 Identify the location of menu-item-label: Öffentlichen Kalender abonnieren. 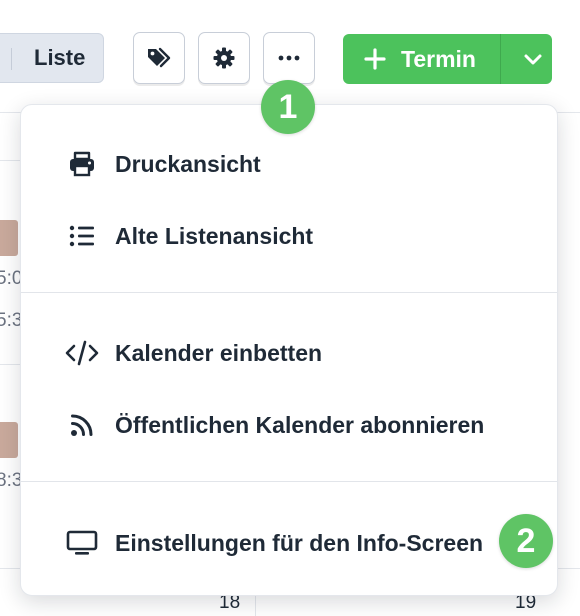
(300, 425).